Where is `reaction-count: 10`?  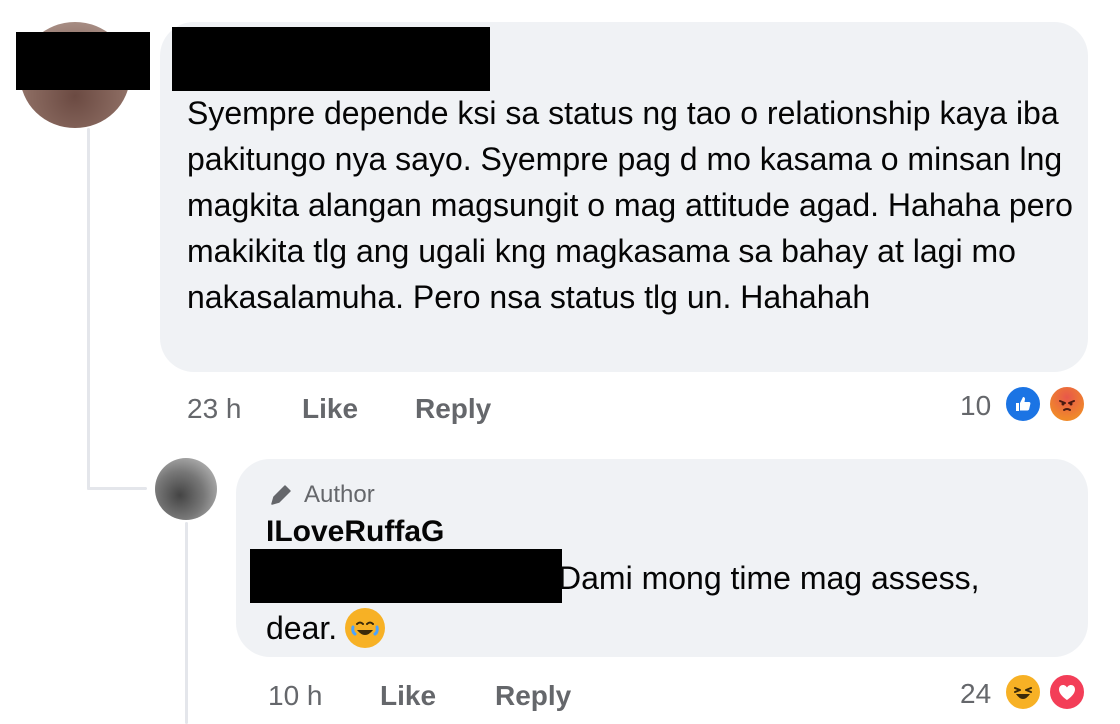 reaction-count: 10 is located at coordinates (975, 406).